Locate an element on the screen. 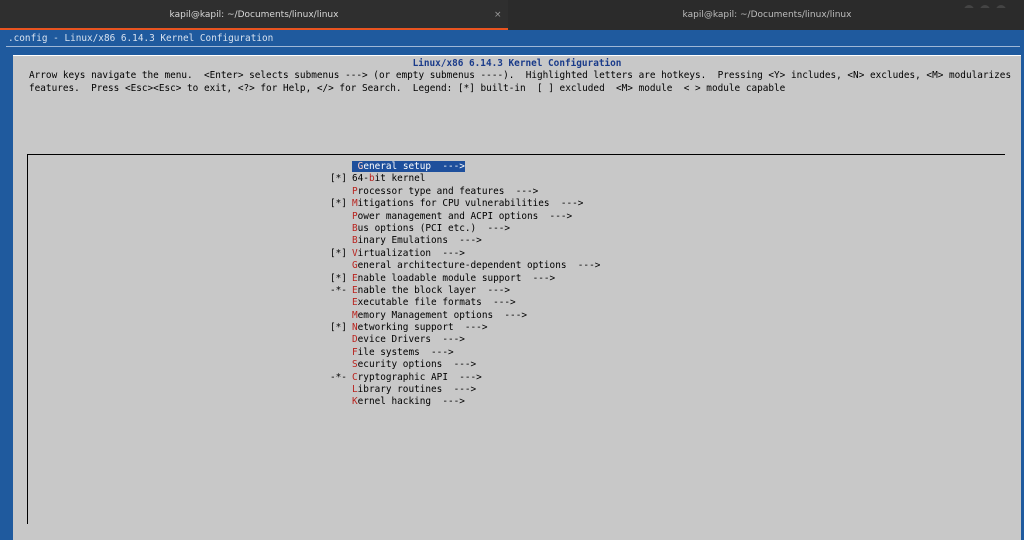  menu-item-label: Networking support ---> is located at coordinates (419, 327).